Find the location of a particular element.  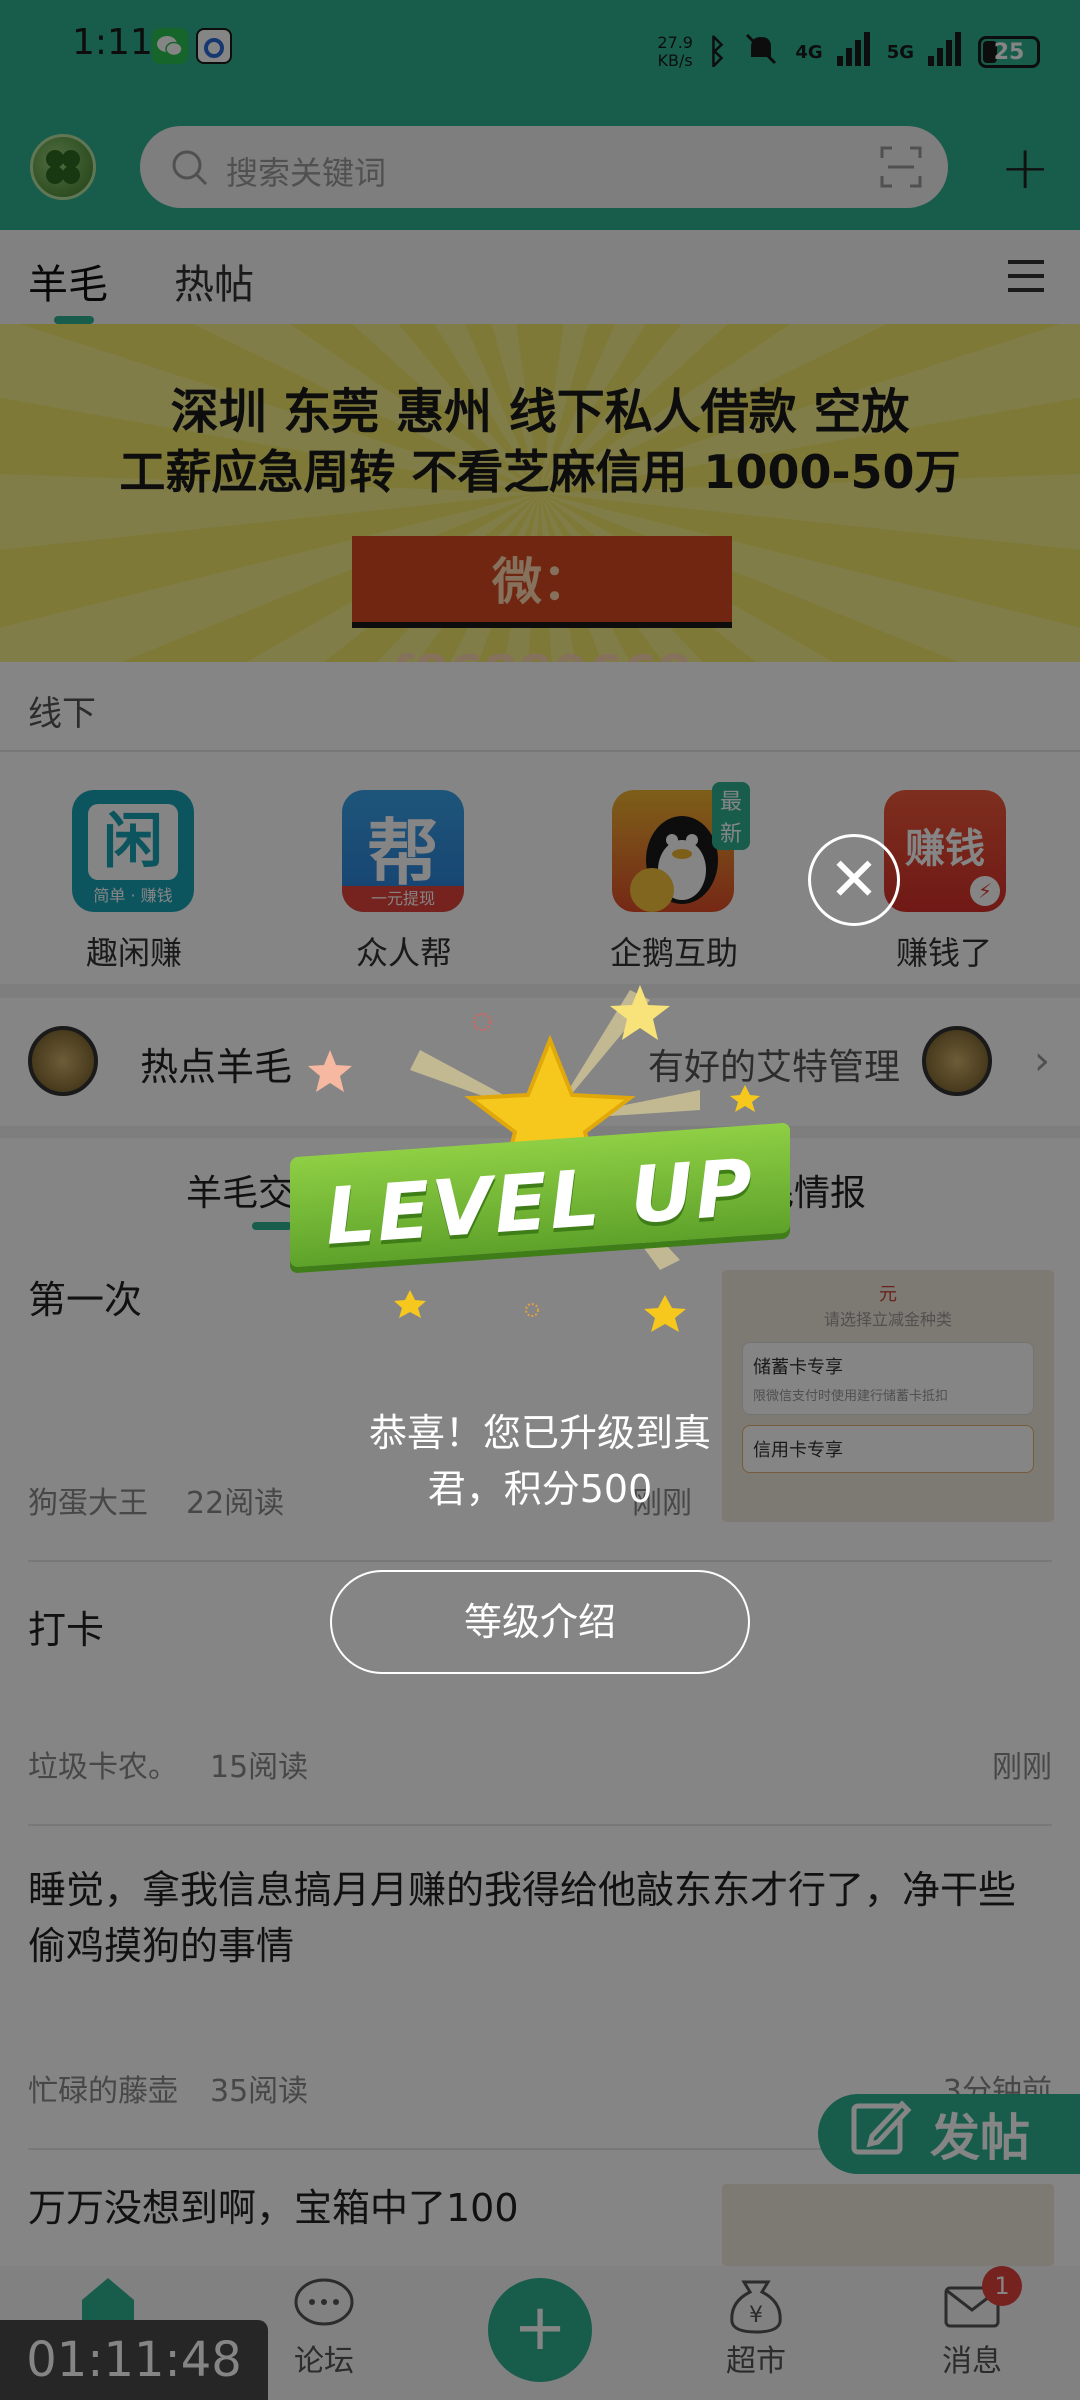

congrats-line-1: 恭喜！您已升级到真 is located at coordinates (539, 1433).